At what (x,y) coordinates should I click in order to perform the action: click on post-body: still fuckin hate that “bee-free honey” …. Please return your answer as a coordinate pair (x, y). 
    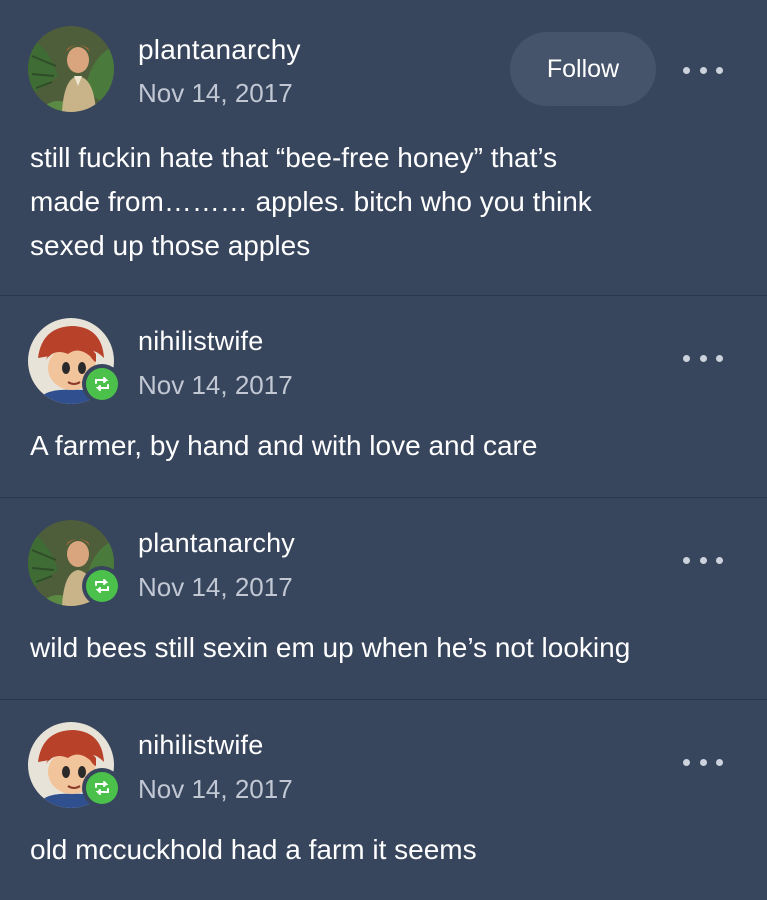
    Looking at the image, I should click on (380, 202).